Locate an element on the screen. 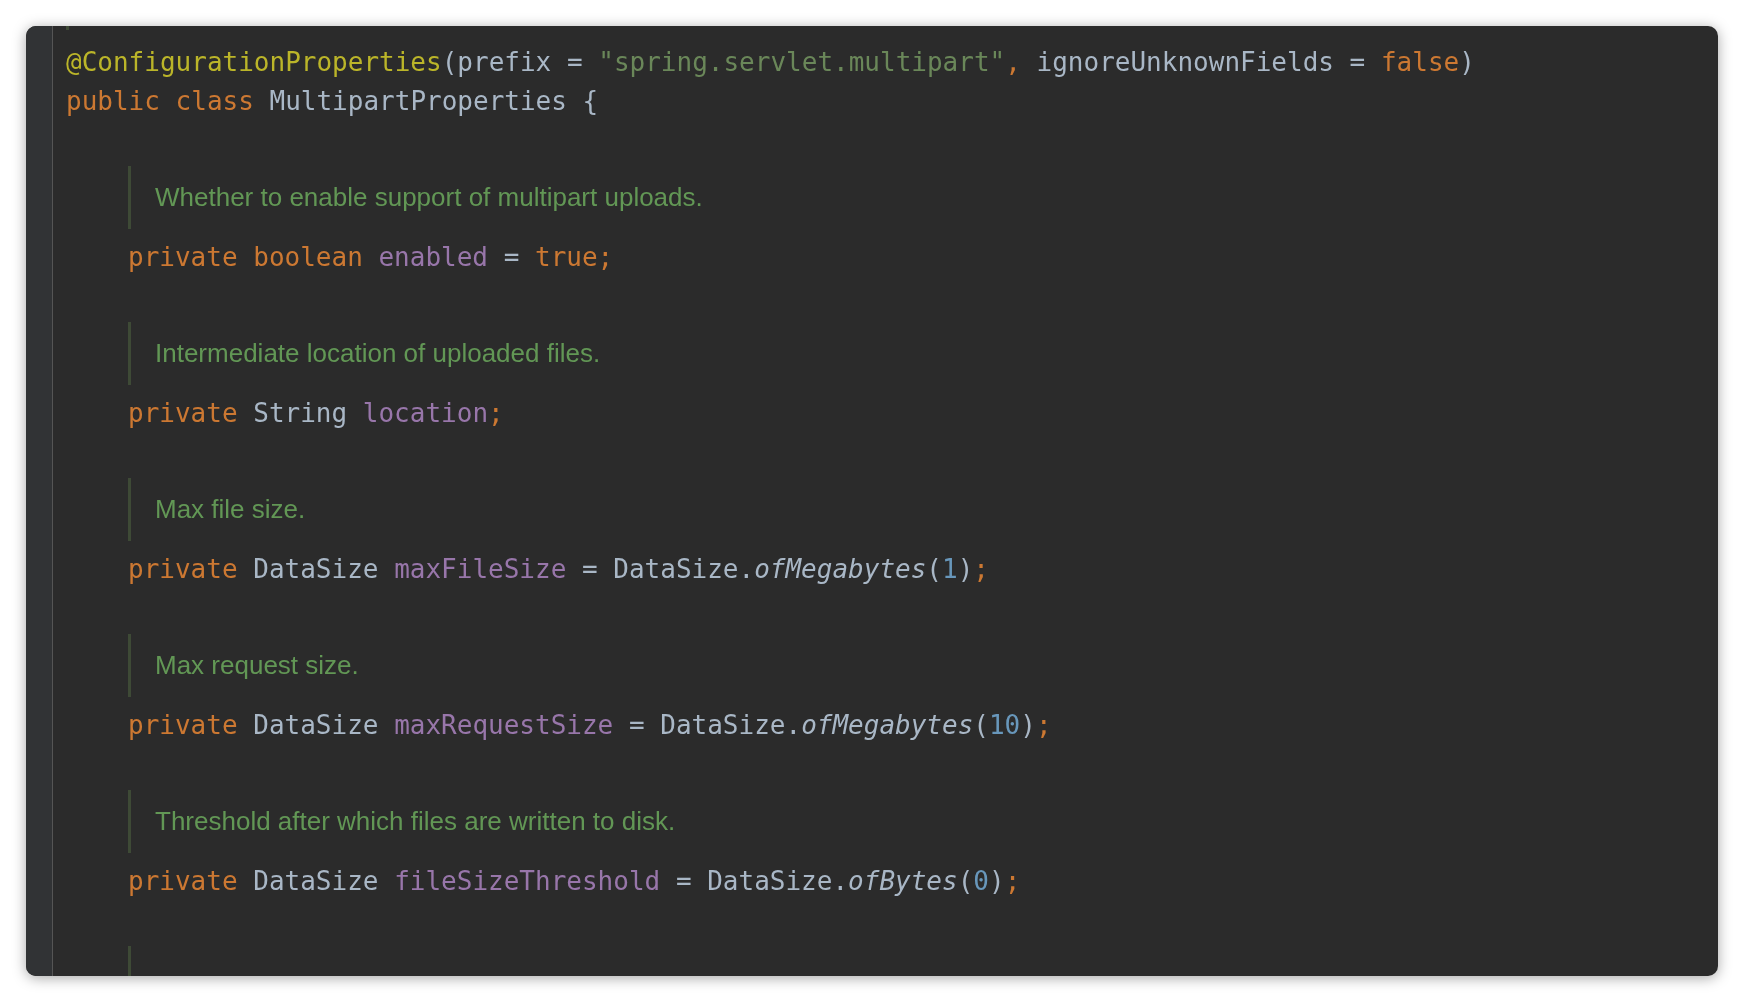  doc-comment: Max file size. is located at coordinates (230, 509).